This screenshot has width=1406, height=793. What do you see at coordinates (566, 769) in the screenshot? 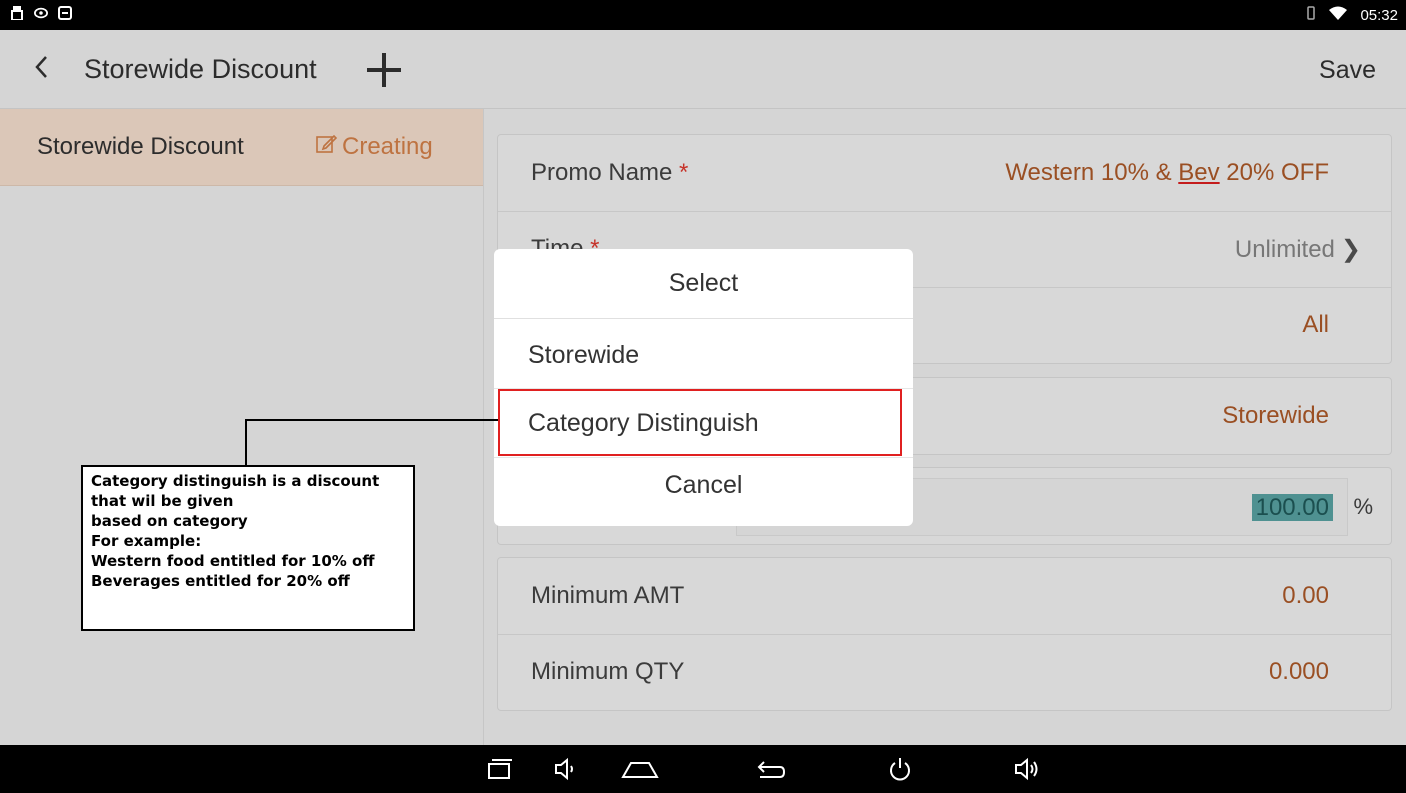
I see `volume-down-icon` at bounding box center [566, 769].